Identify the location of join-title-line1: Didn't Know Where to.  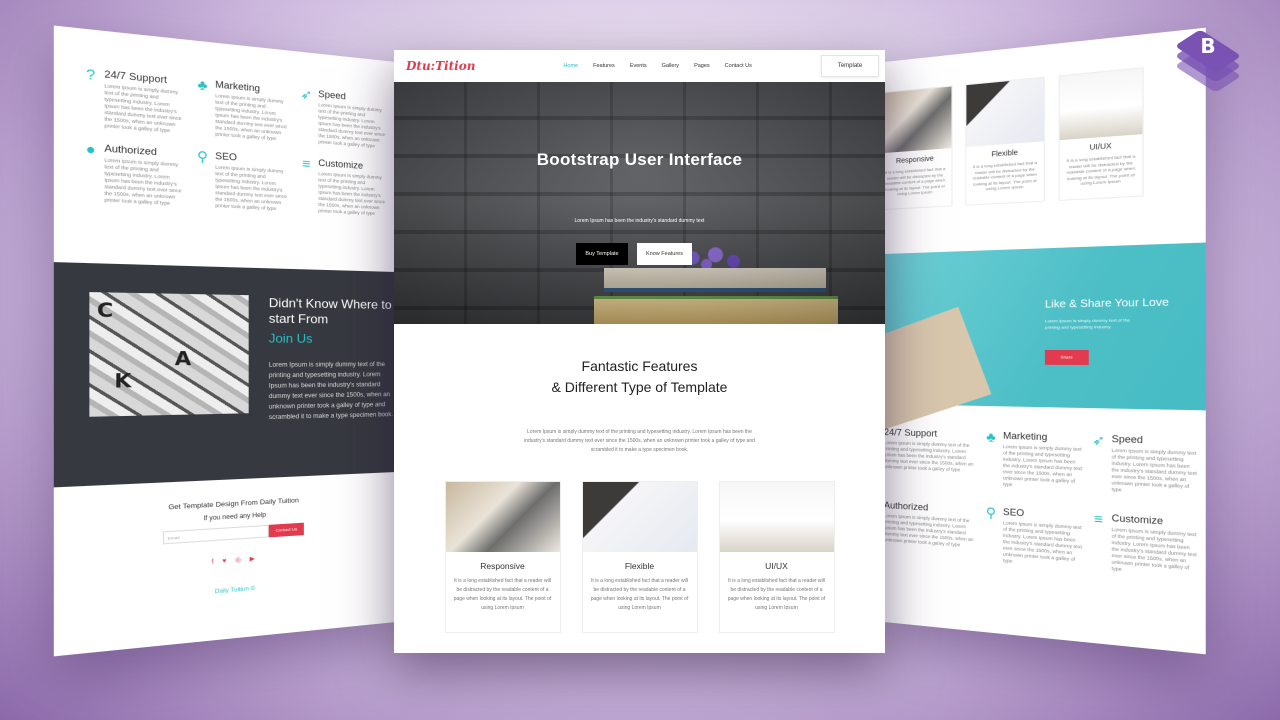
(330, 303).